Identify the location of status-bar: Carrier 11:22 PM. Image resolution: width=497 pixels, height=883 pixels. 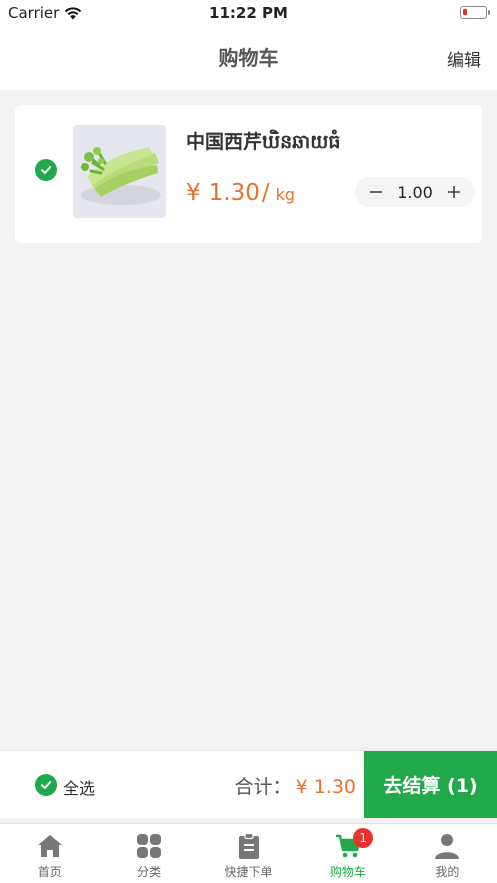
(248, 13).